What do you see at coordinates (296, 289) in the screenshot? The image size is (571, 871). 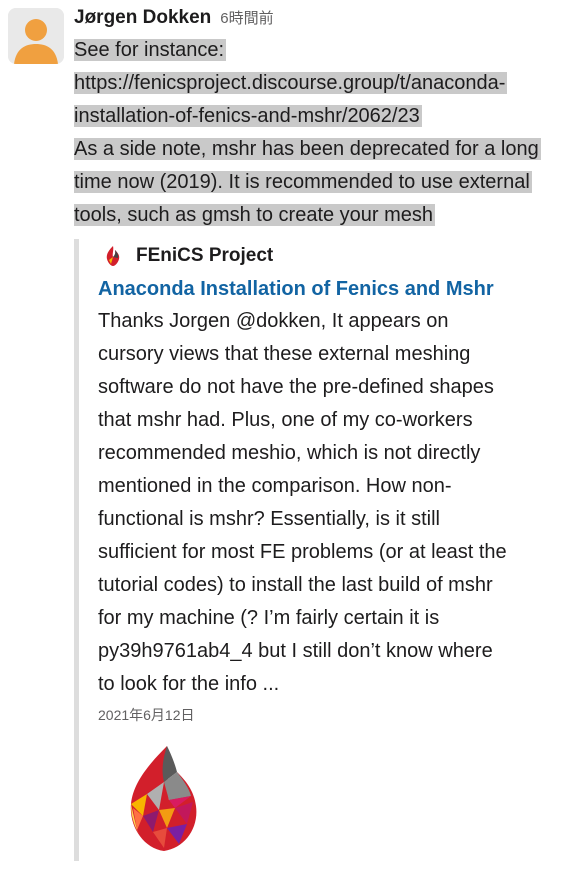 I see `attachment-title-link: Anaconda Installation of Fenics and Mshr` at bounding box center [296, 289].